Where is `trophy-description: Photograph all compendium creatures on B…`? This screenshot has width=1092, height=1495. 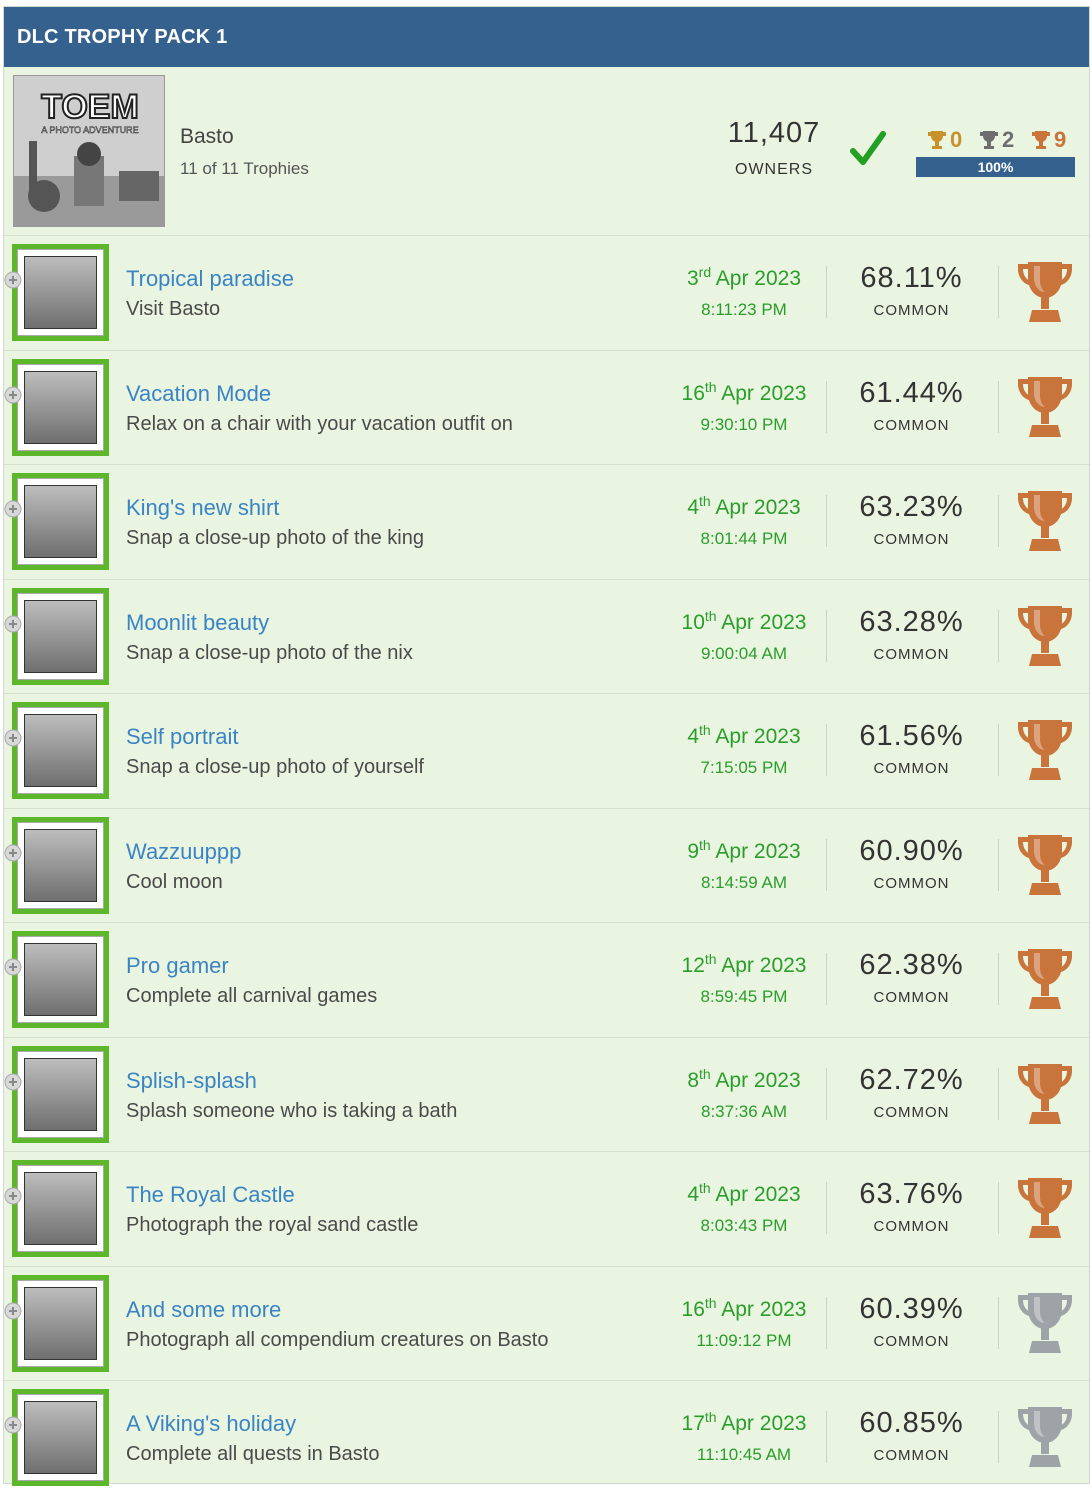 trophy-description: Photograph all compendium creatures on B… is located at coordinates (337, 1339).